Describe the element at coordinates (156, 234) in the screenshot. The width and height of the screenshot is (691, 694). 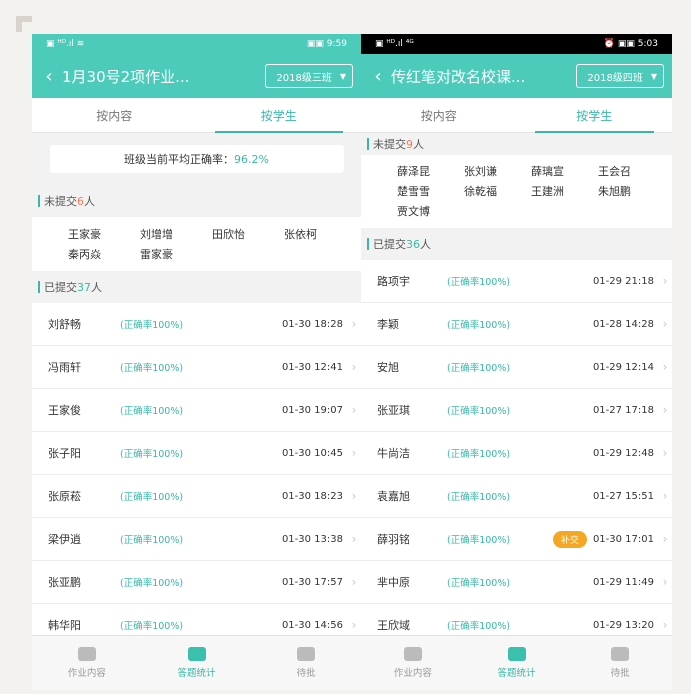
I see `student-name: 刘增增` at that location.